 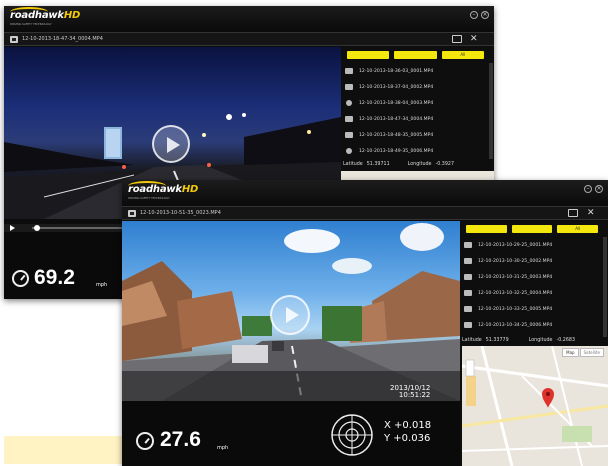 What do you see at coordinates (37, 228) in the screenshot?
I see `seek-handle` at bounding box center [37, 228].